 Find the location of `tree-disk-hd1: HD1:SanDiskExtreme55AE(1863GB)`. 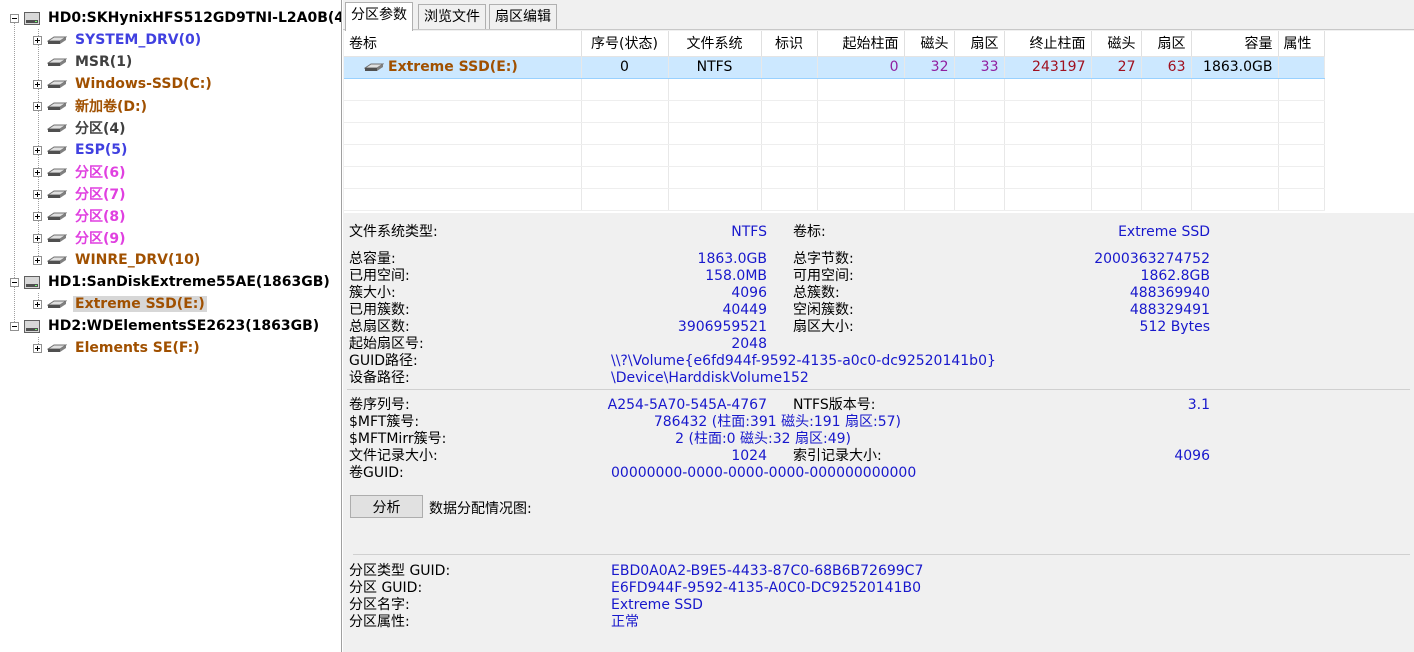

tree-disk-hd1: HD1:SanDiskExtreme55AE(1863GB) is located at coordinates (171, 282).